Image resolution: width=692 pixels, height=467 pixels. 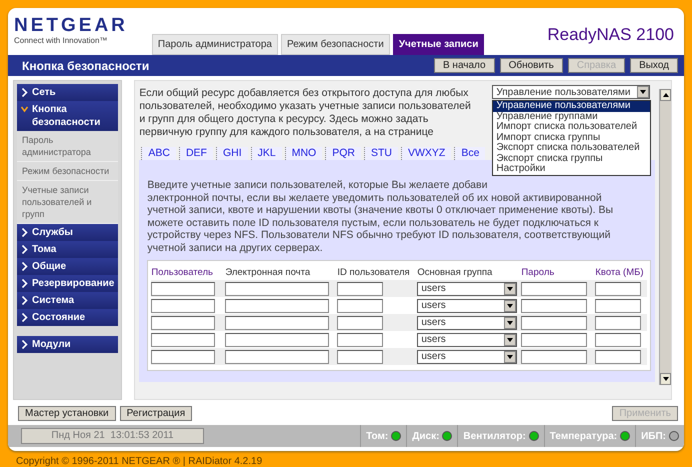 What do you see at coordinates (494, 437) in the screenshot?
I see `status-label: Вентилятор:` at bounding box center [494, 437].